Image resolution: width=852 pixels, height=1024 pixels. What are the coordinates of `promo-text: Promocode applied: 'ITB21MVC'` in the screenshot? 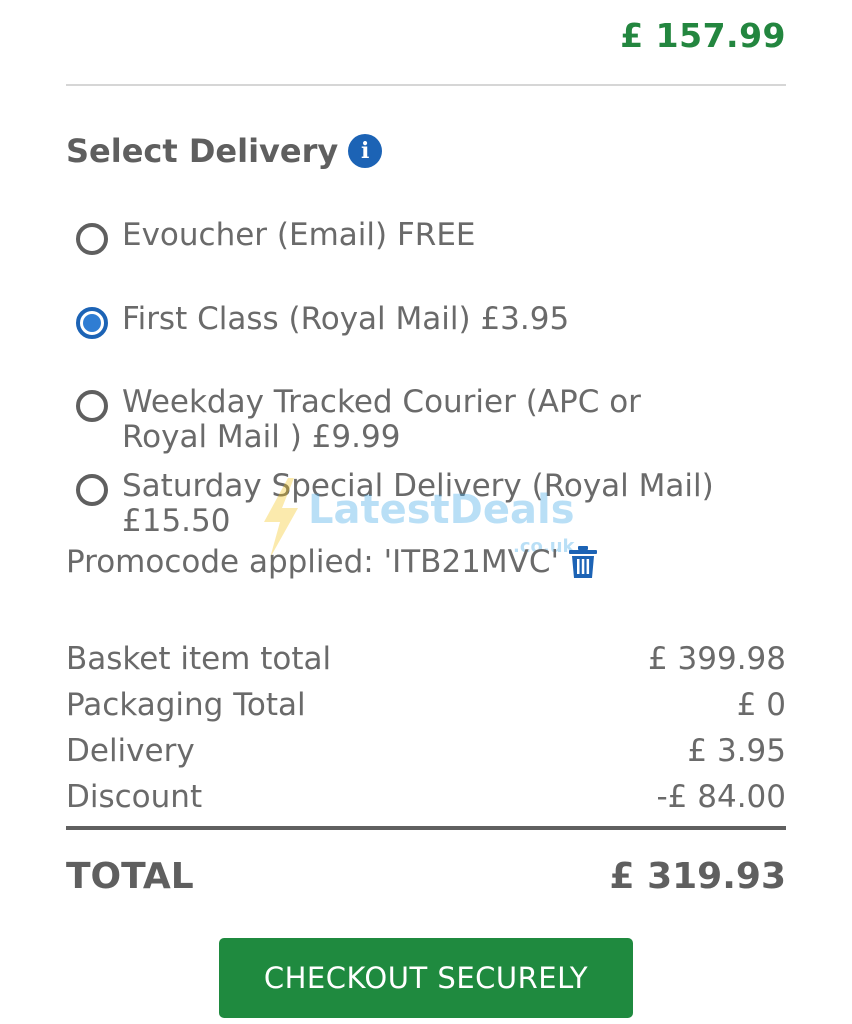 It's located at (313, 562).